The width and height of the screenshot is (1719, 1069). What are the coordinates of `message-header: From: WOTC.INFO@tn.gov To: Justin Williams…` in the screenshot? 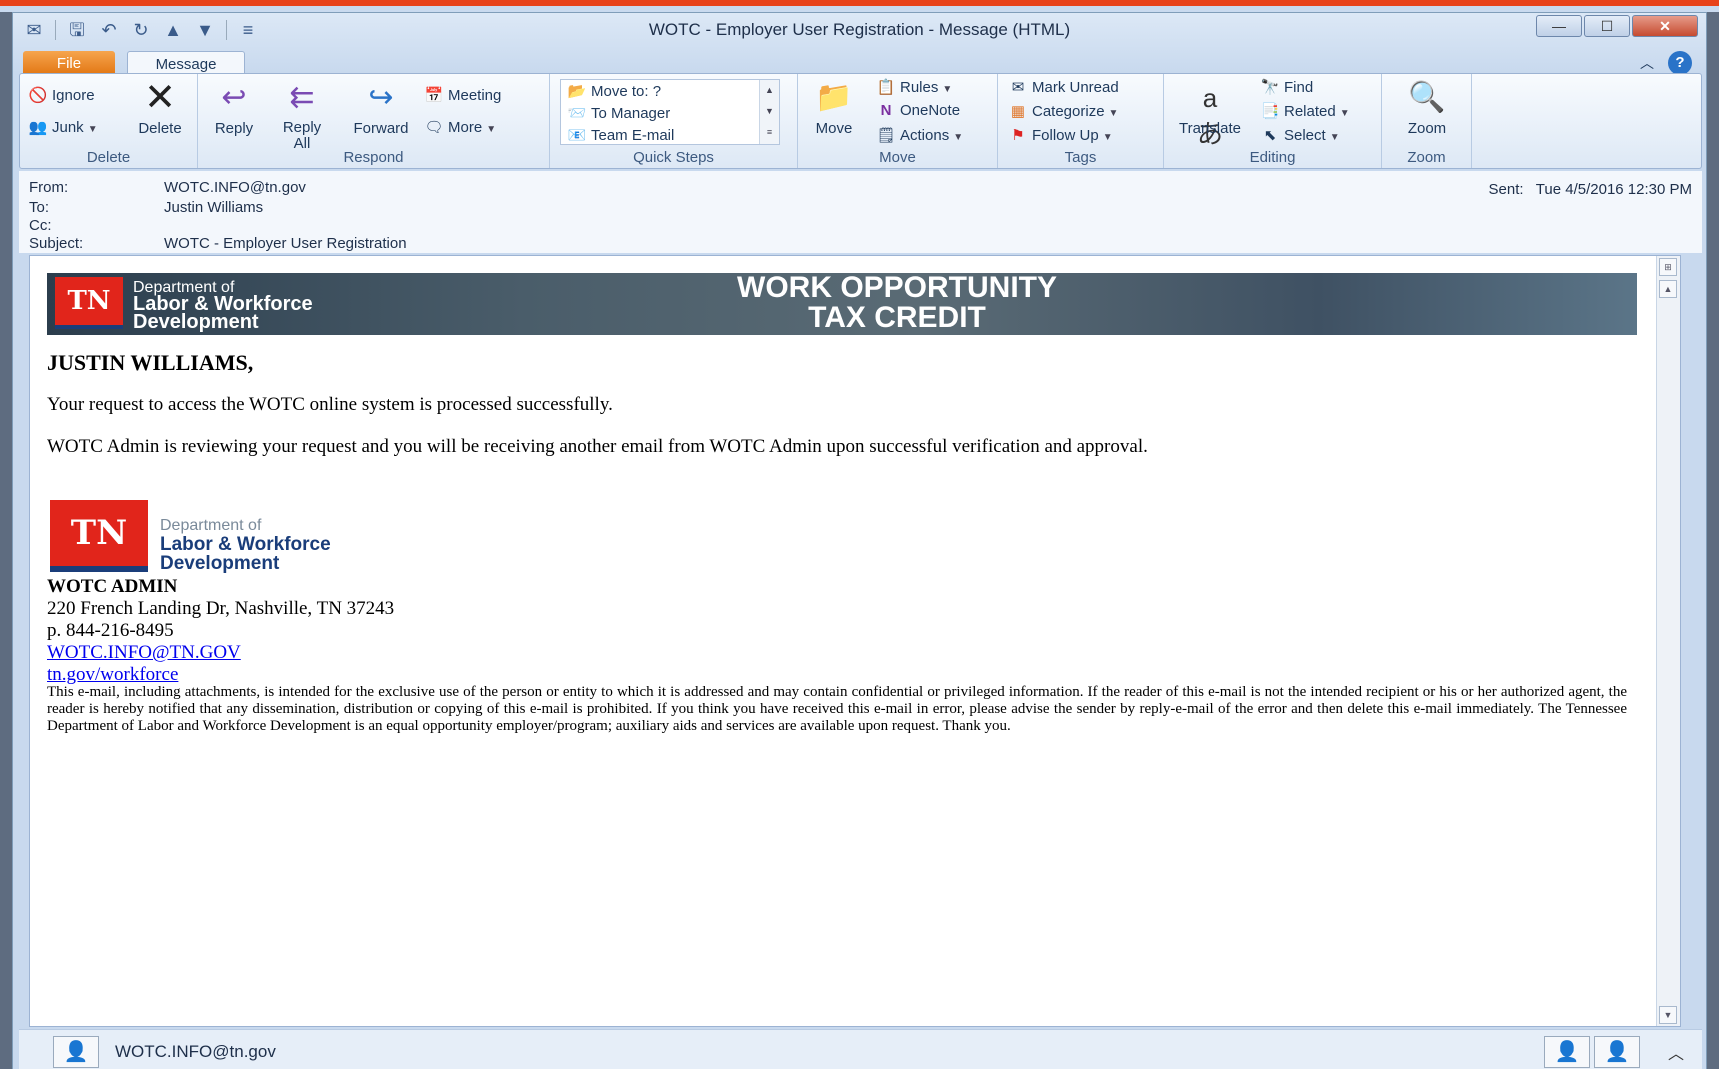 It's located at (860, 212).